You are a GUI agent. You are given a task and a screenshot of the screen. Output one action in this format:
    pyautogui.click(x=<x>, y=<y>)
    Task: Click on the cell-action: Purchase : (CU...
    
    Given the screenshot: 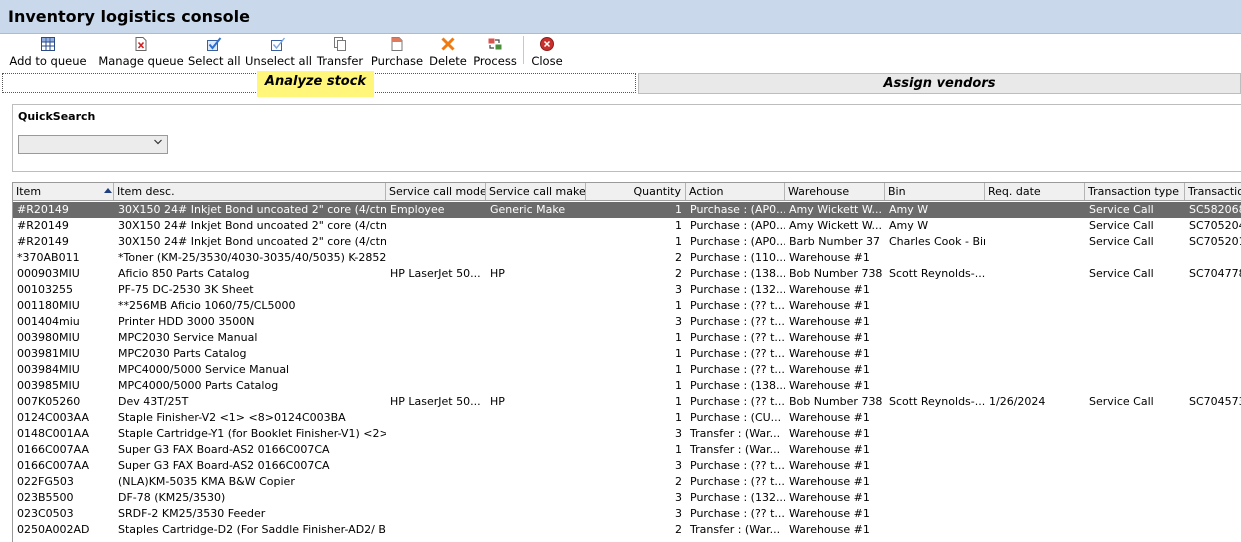 What is the action you would take?
    pyautogui.click(x=736, y=417)
    